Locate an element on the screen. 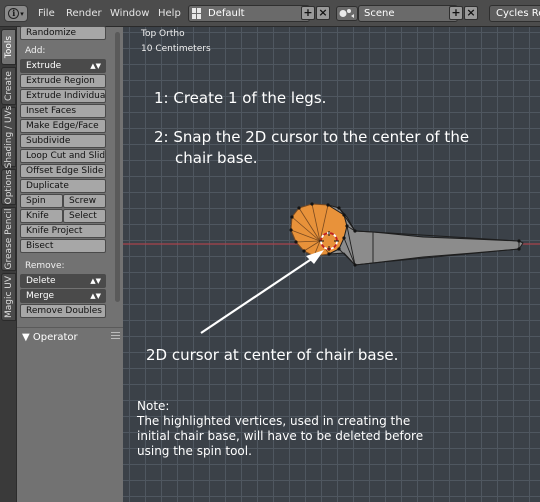 The height and width of the screenshot is (502, 540). add-scene-button: + is located at coordinates (456, 13).